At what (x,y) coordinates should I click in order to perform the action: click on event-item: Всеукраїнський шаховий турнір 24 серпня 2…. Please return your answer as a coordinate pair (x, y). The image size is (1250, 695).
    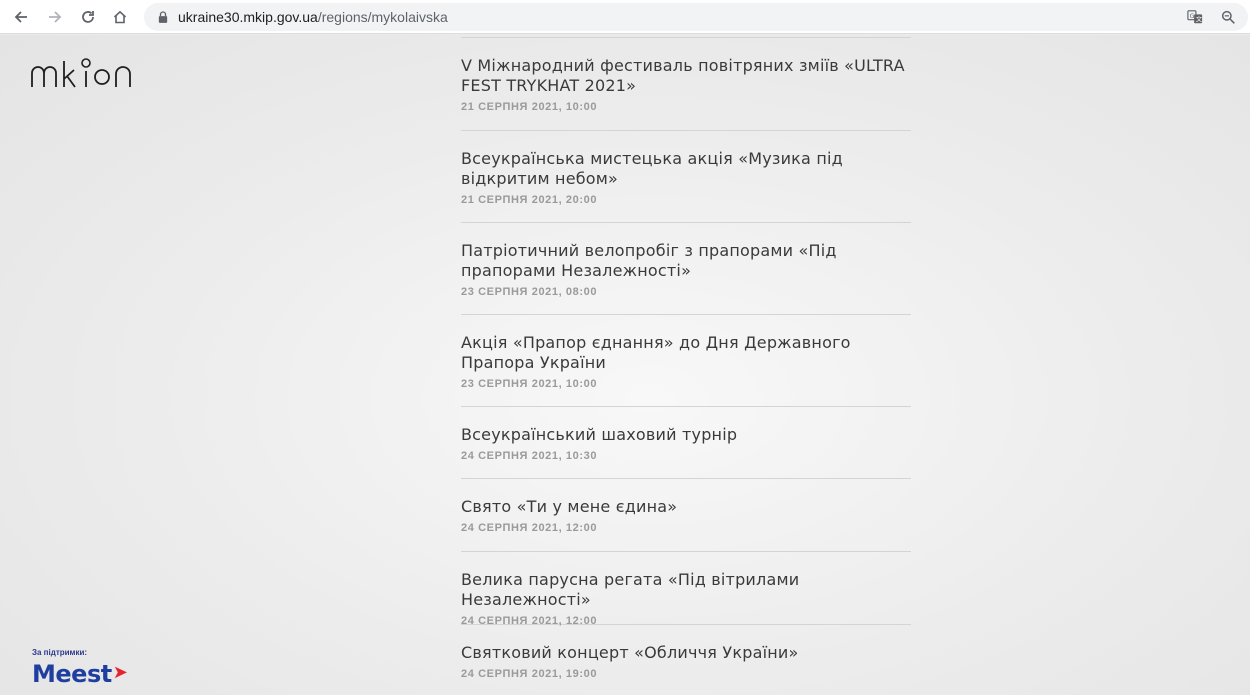
    Looking at the image, I should click on (686, 443).